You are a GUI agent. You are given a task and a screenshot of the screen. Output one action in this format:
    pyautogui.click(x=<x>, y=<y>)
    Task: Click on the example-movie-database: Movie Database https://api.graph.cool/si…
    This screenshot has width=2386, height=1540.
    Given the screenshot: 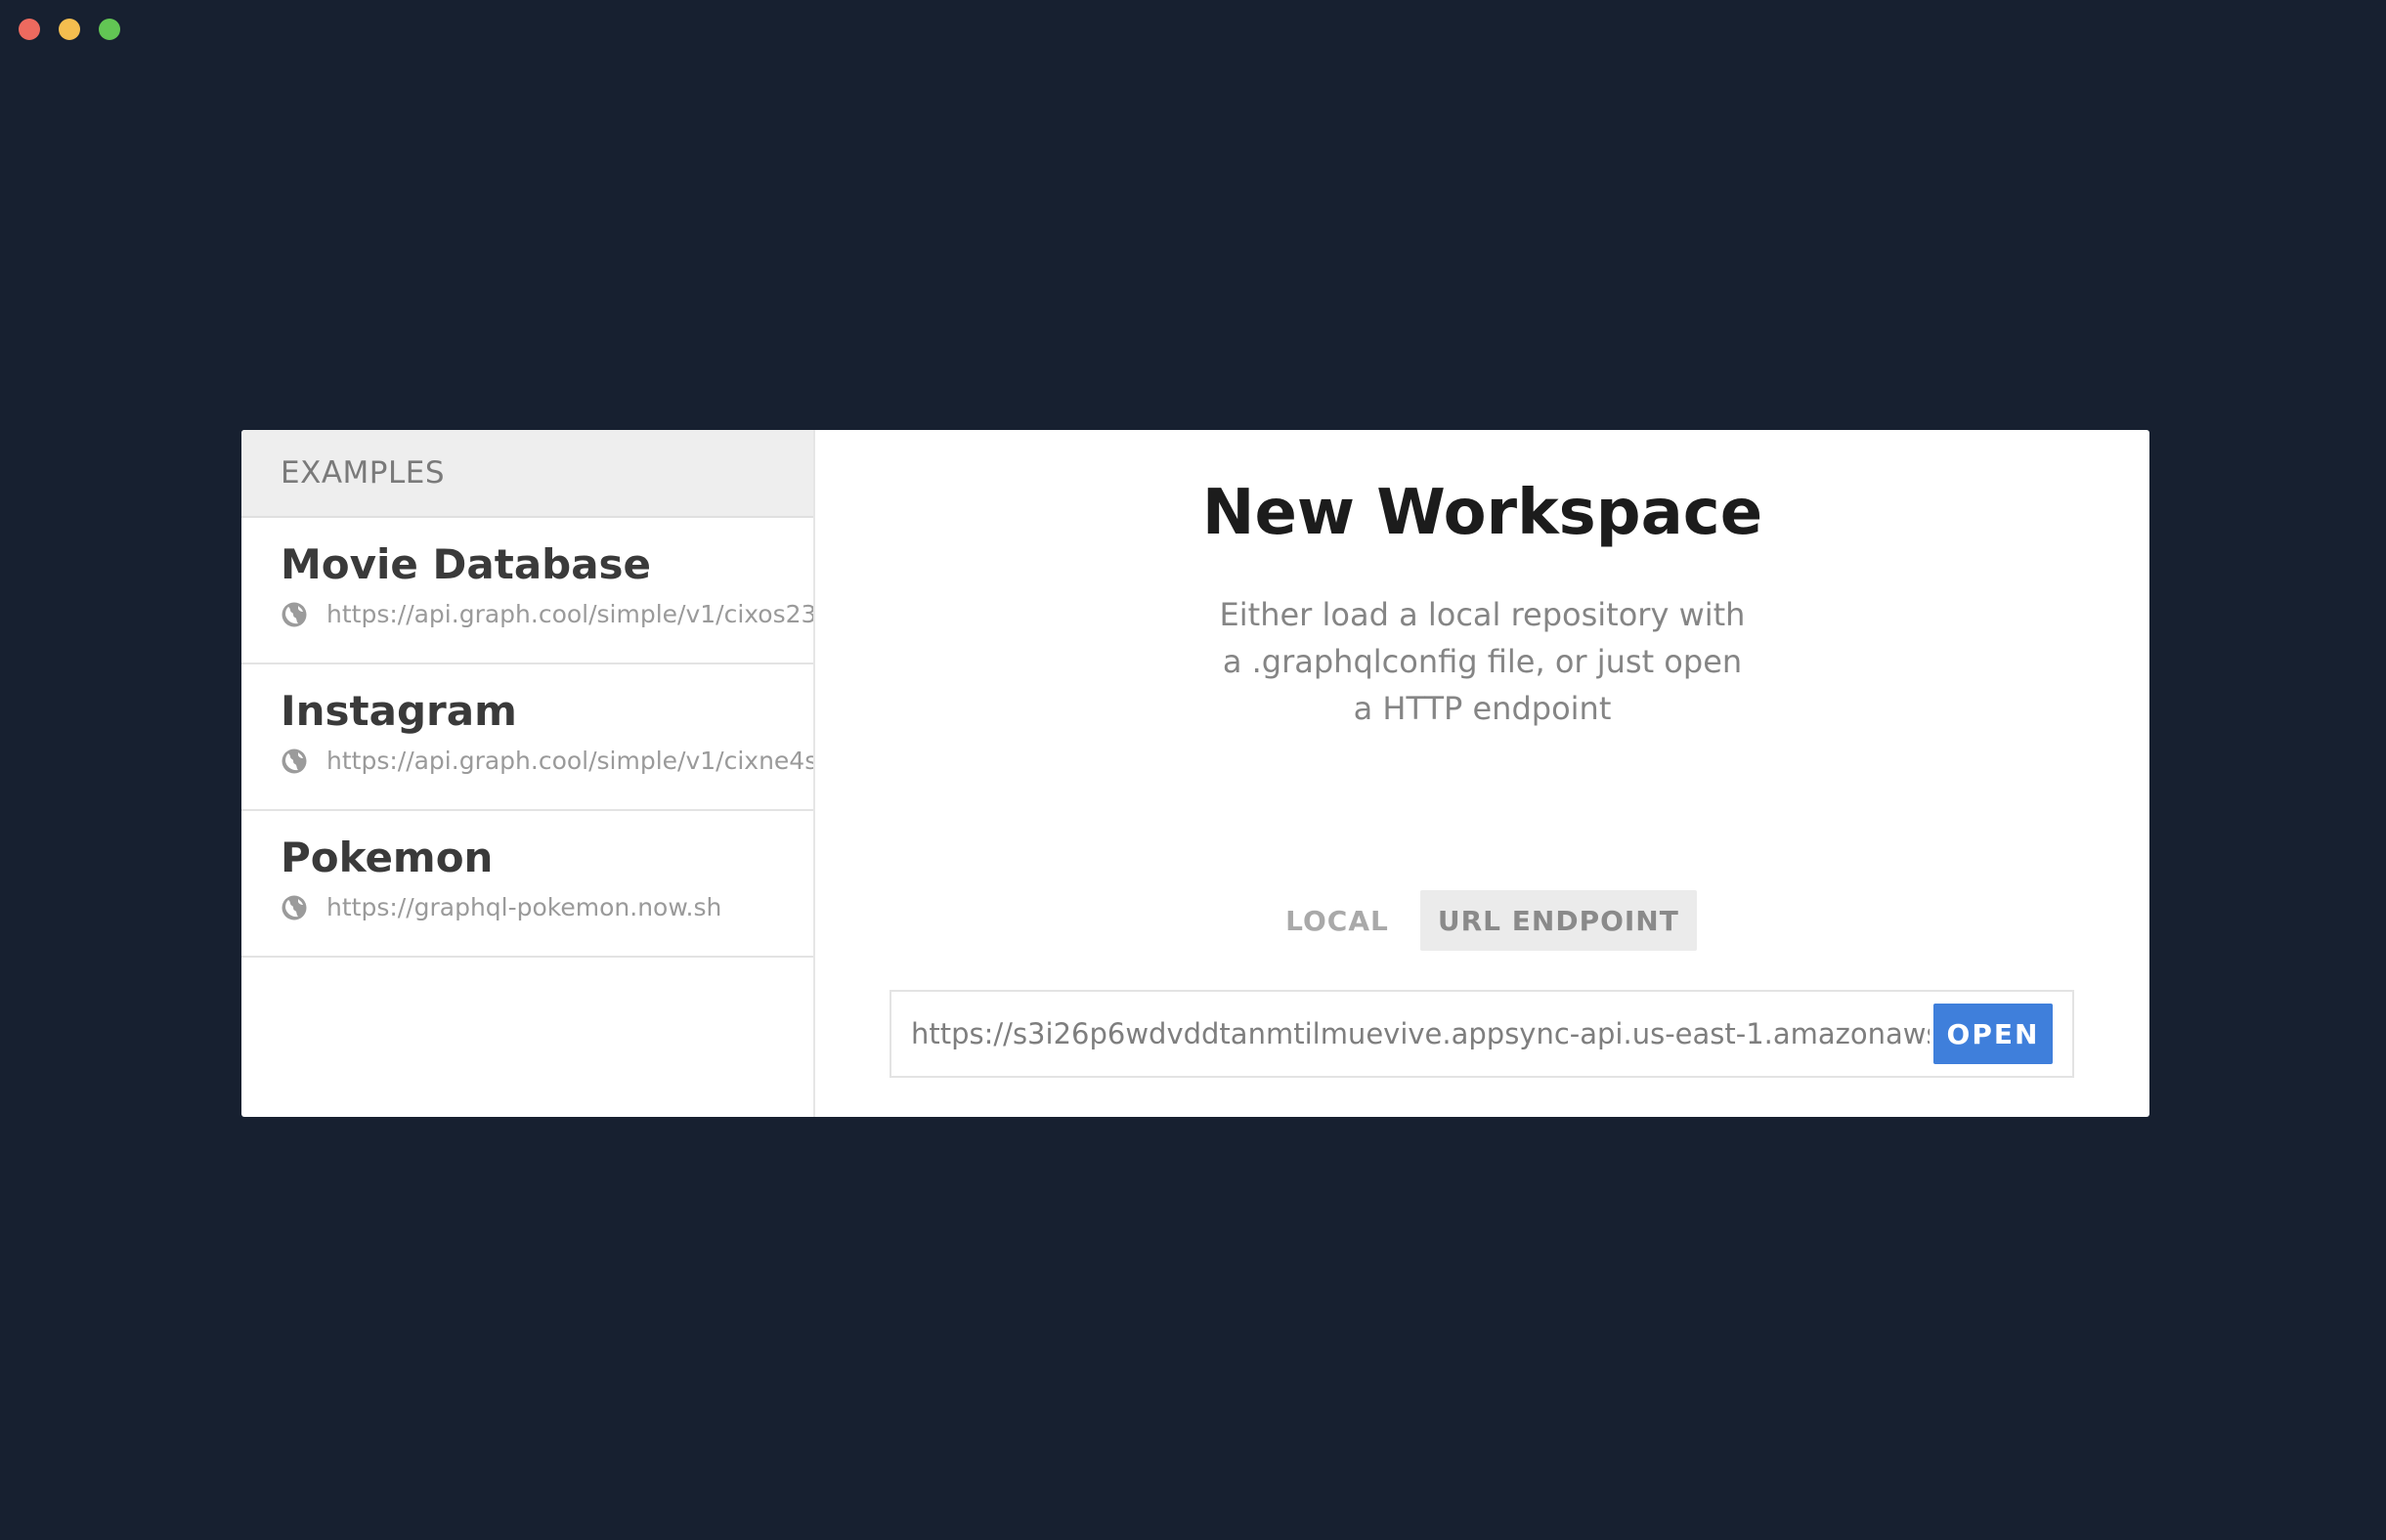 What is the action you would take?
    pyautogui.click(x=527, y=591)
    